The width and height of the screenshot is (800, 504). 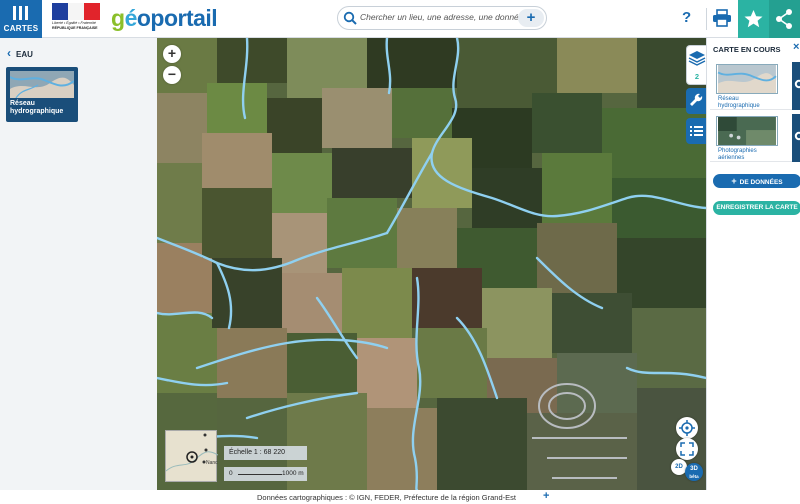 What do you see at coordinates (531, 18) in the screenshot?
I see `advanced-search-plus-icon: +` at bounding box center [531, 18].